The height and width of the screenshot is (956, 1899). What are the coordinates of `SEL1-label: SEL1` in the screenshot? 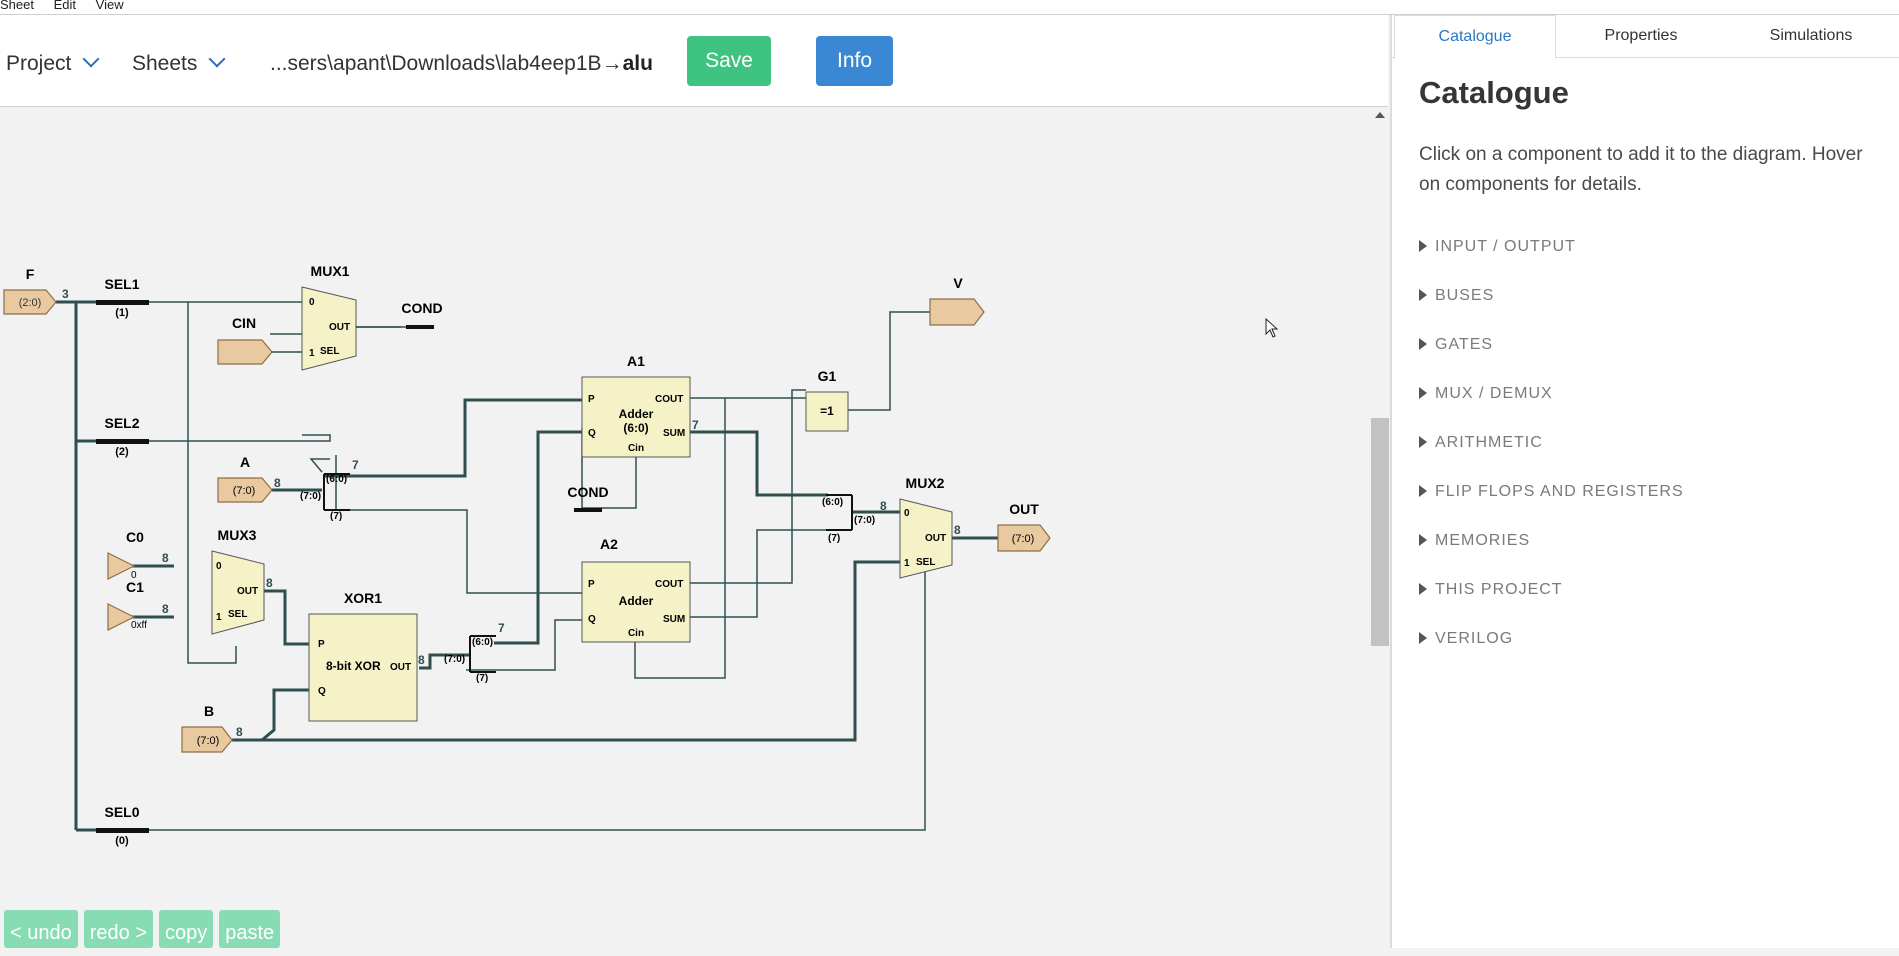 It's located at (121, 284).